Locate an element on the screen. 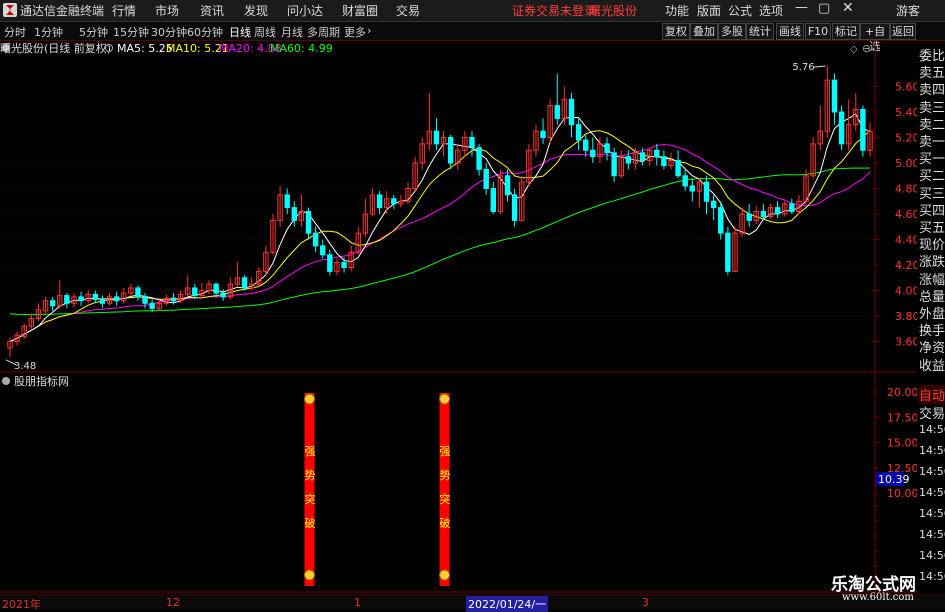 The width and height of the screenshot is (945, 612). minimize-icon: — is located at coordinates (801, 7).